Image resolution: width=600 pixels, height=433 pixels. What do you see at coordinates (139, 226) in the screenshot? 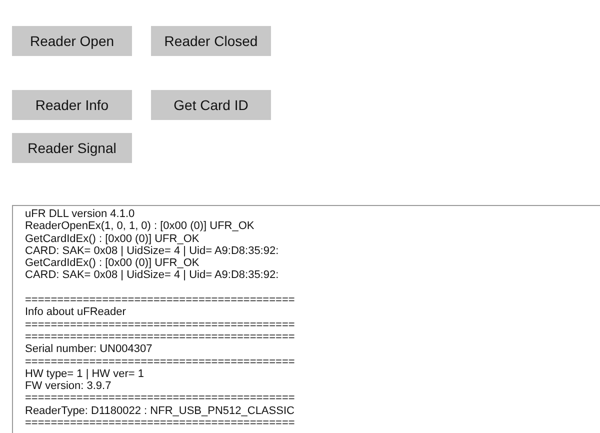
I see `log-line: ReaderOpenEx(1, 0, 1, 0) : [0x00 (0)] UFR_OK` at bounding box center [139, 226].